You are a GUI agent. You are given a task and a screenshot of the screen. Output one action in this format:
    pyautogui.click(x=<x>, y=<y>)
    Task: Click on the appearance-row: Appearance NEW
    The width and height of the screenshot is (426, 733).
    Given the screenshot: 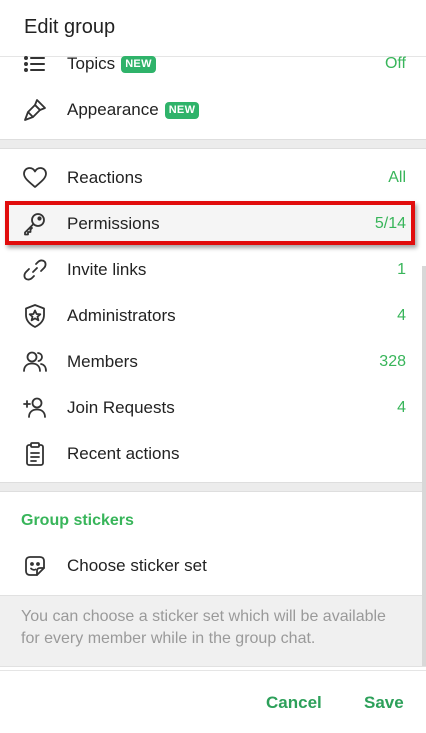 What is the action you would take?
    pyautogui.click(x=213, y=110)
    